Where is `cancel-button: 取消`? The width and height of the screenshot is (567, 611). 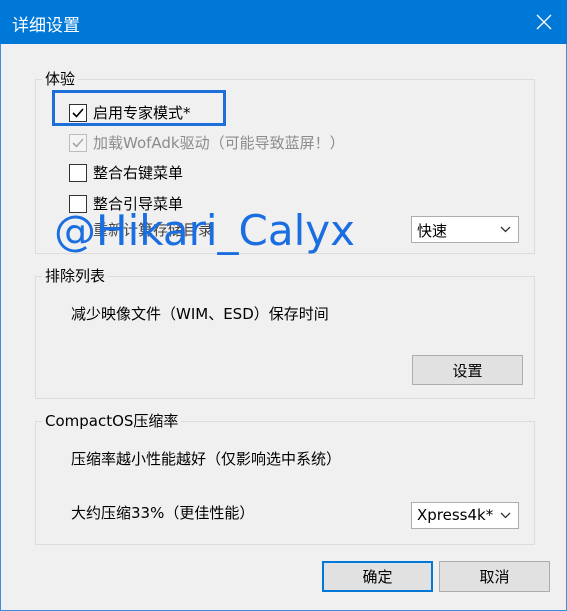
cancel-button: 取消 is located at coordinates (494, 576).